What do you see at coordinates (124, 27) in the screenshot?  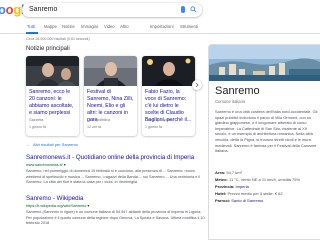 I see `tab-more: Altro` at bounding box center [124, 27].